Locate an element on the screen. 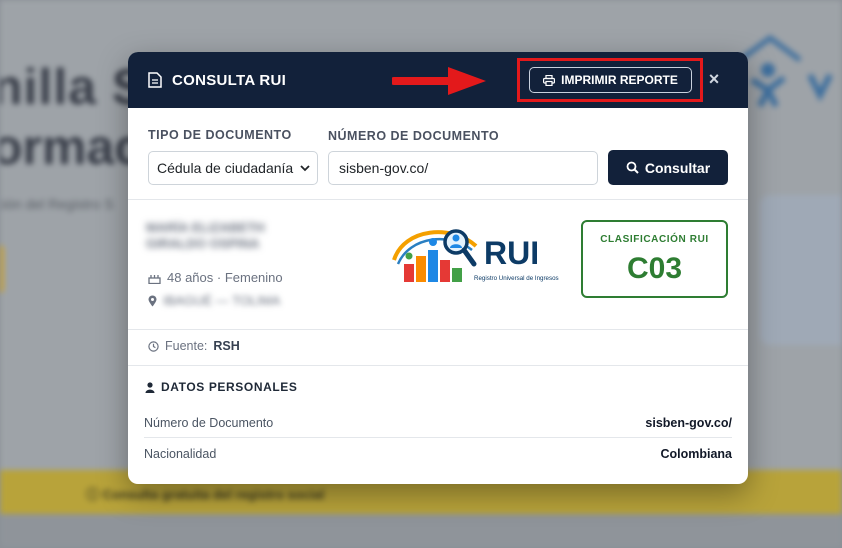 The height and width of the screenshot is (548, 842). person-name-line2: GIRALDO OSPINA is located at coordinates (203, 243).